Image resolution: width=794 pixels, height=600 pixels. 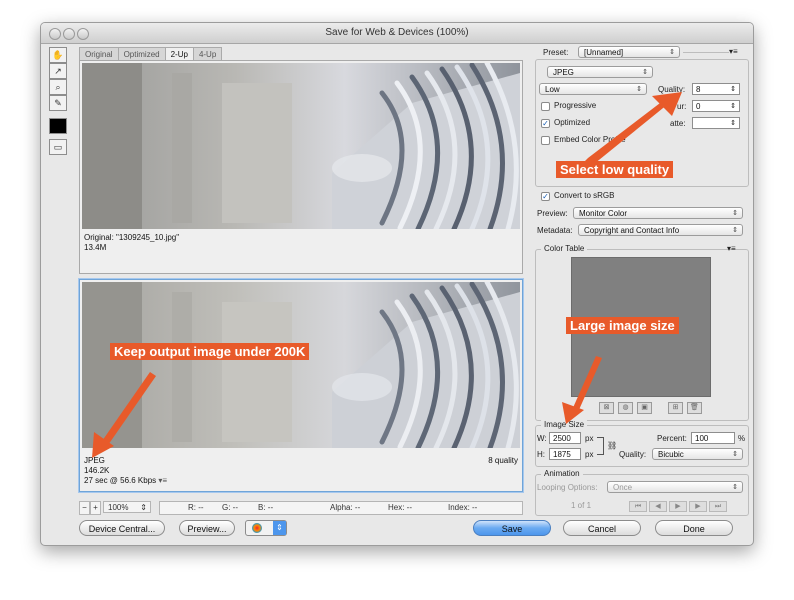 What do you see at coordinates (128, 410) in the screenshot?
I see `output-arrow` at bounding box center [128, 410].